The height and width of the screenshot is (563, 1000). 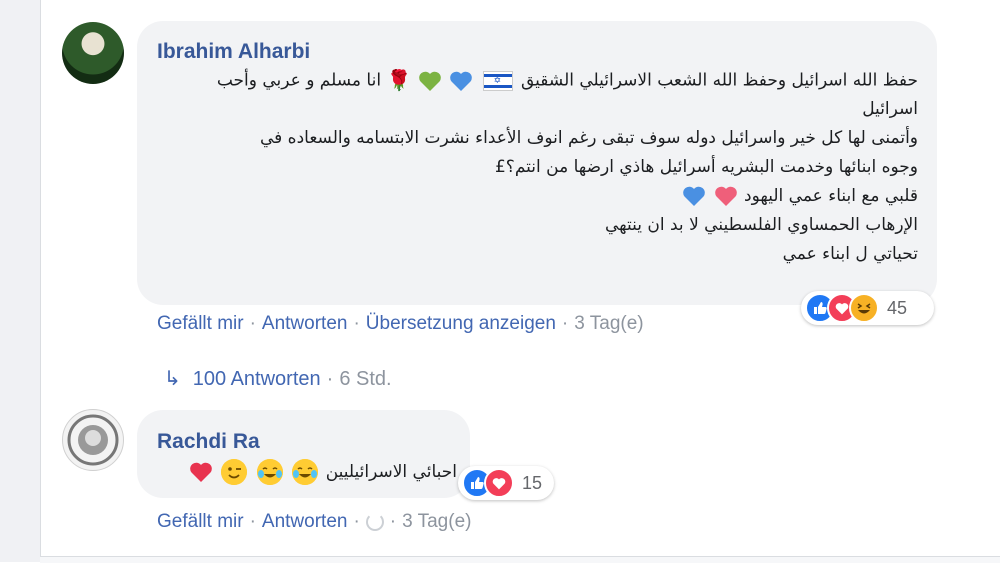 What do you see at coordinates (539, 196) in the screenshot?
I see `comment-line: قلبي مع ابناء عمي اليهود` at bounding box center [539, 196].